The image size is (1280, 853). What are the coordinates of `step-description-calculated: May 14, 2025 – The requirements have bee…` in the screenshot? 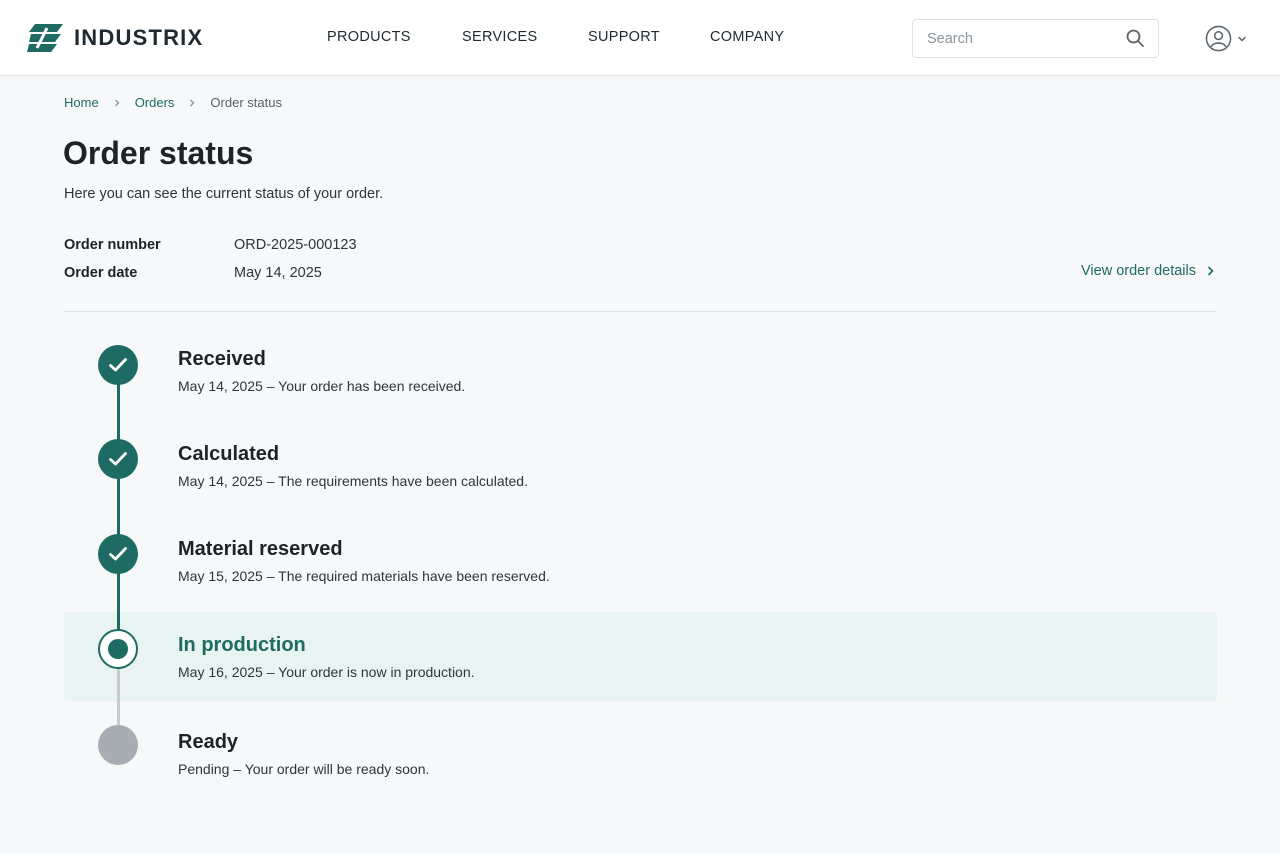 It's located at (353, 481).